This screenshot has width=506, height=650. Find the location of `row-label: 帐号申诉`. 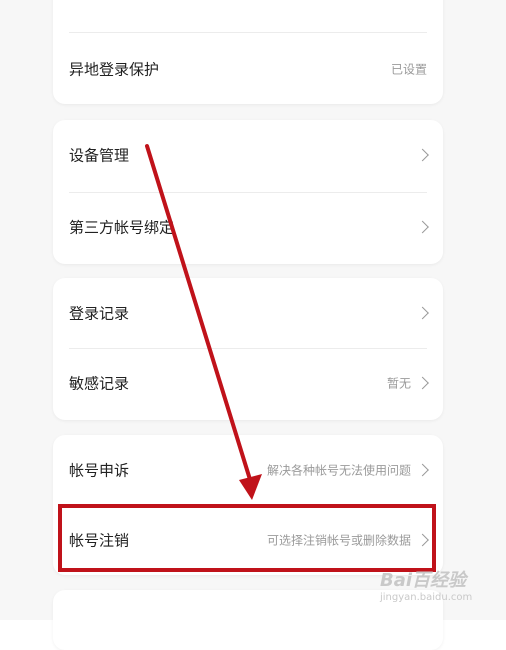

row-label: 帐号申诉 is located at coordinates (99, 470).